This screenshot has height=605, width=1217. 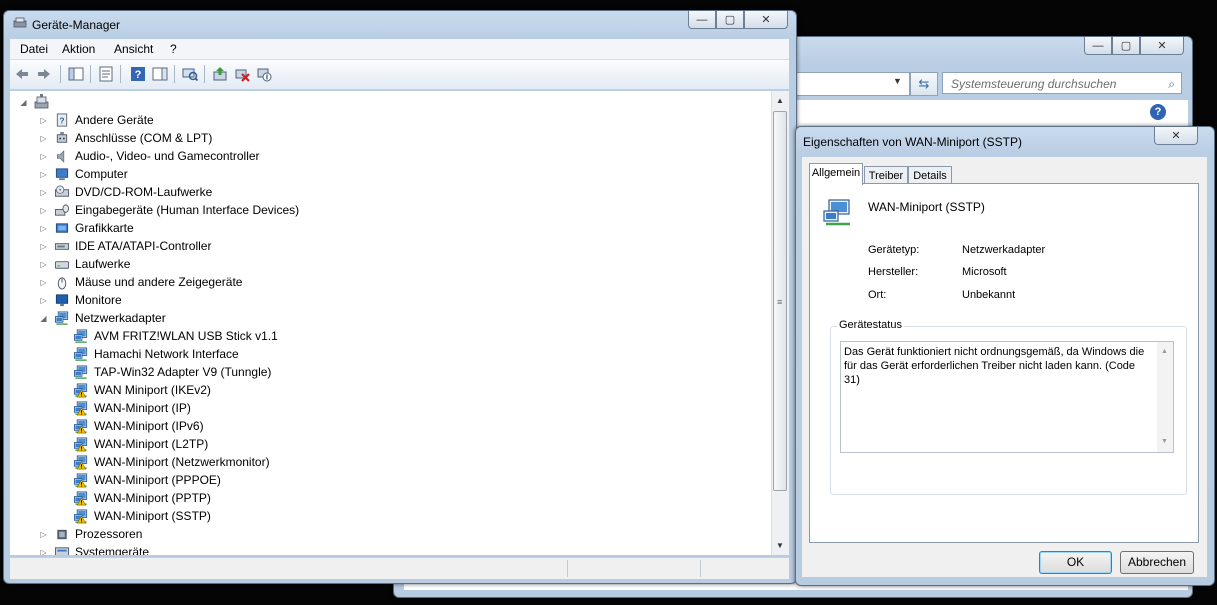 I want to click on toolbar: ?, so click(x=399, y=75).